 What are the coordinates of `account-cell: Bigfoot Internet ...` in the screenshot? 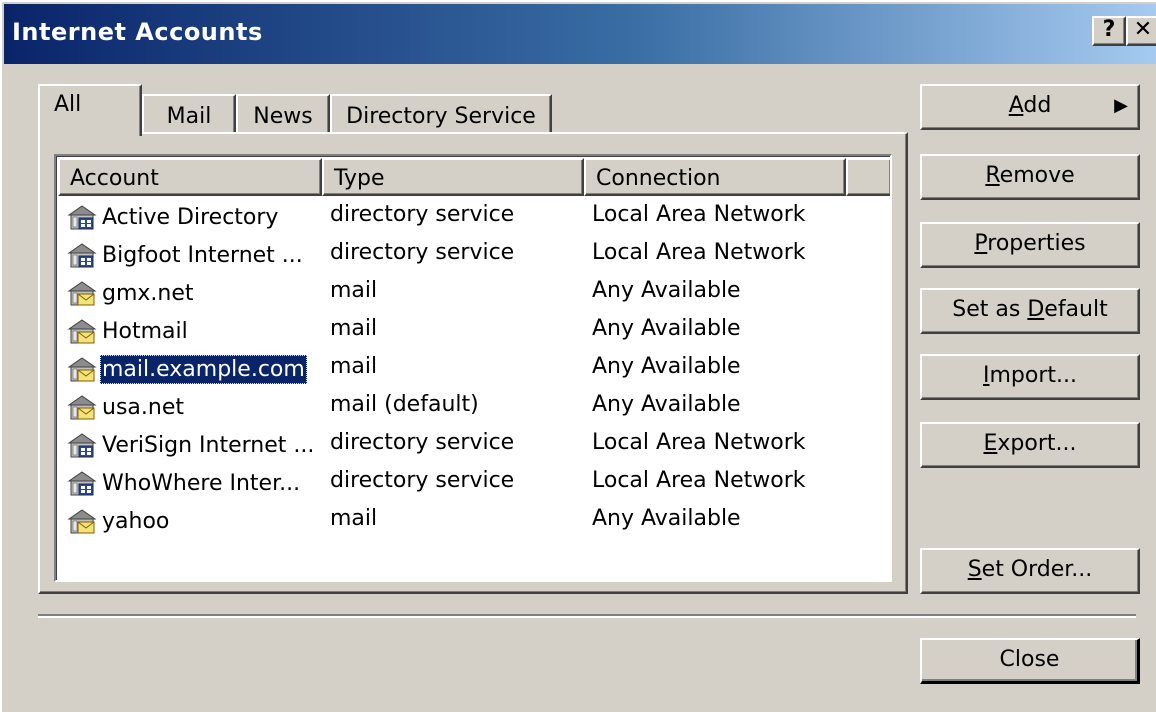 It's located at (185, 255).